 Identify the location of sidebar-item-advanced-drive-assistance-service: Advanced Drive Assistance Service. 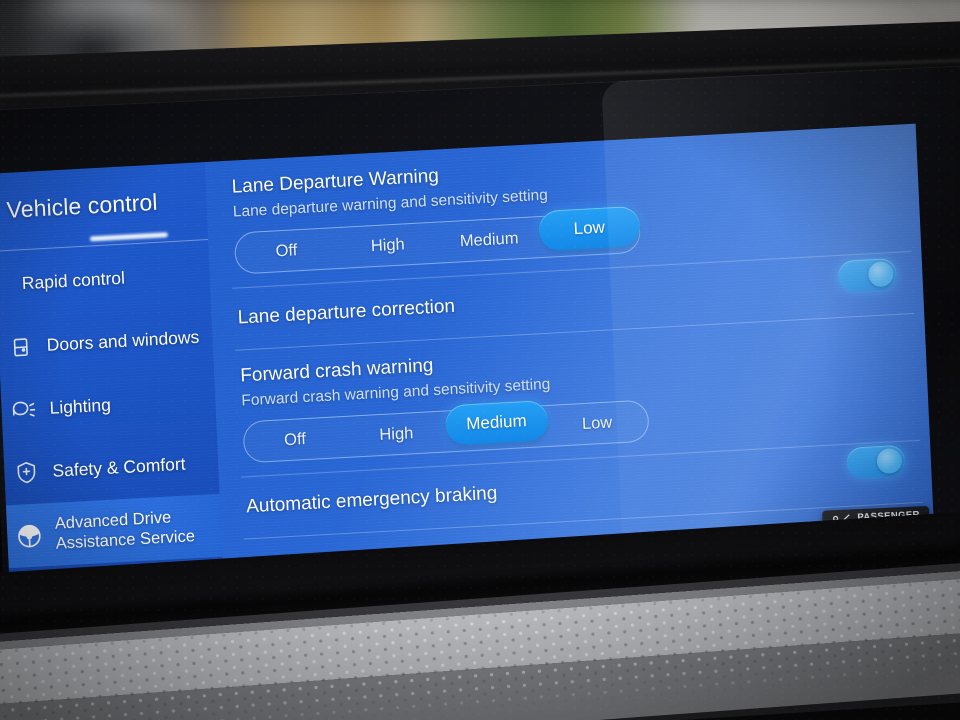
(114, 531).